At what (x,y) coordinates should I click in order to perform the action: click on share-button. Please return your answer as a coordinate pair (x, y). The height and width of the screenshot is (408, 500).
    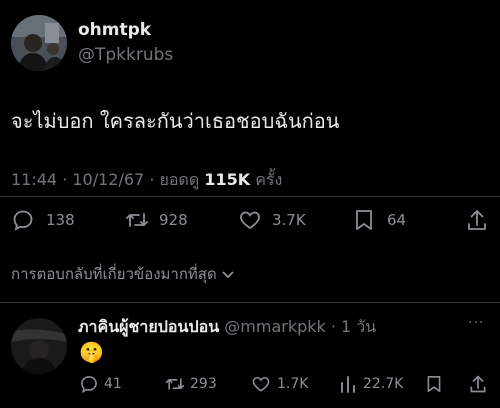
    Looking at the image, I should click on (477, 220).